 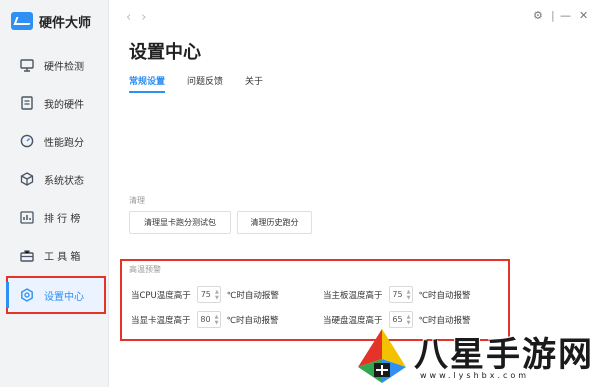 I want to click on cpu-threshold-value: 75, so click(x=205, y=294).